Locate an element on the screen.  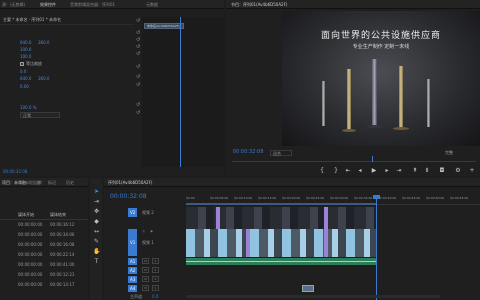
list-item: 00:00:00:00 00:00:12:21 is located at coordinates (44, 275).